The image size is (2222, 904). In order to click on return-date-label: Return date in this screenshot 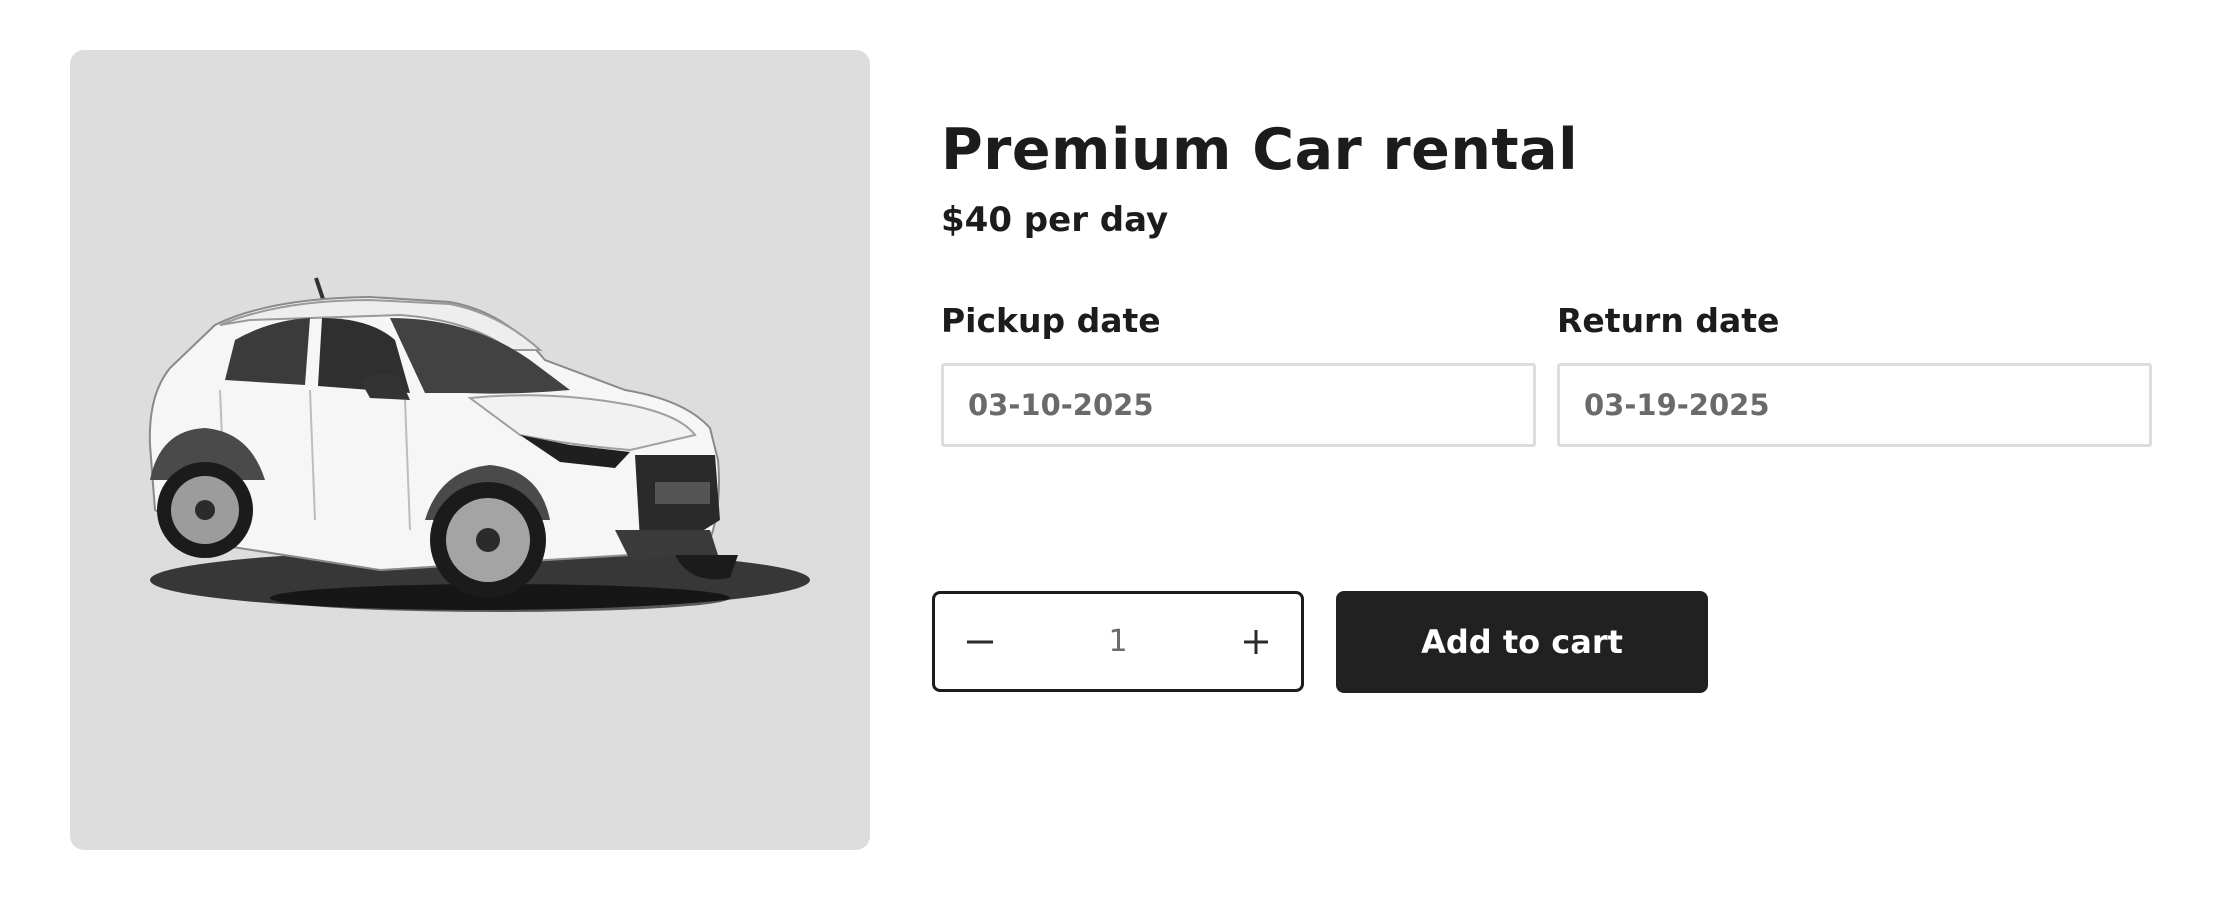, I will do `click(1668, 320)`.